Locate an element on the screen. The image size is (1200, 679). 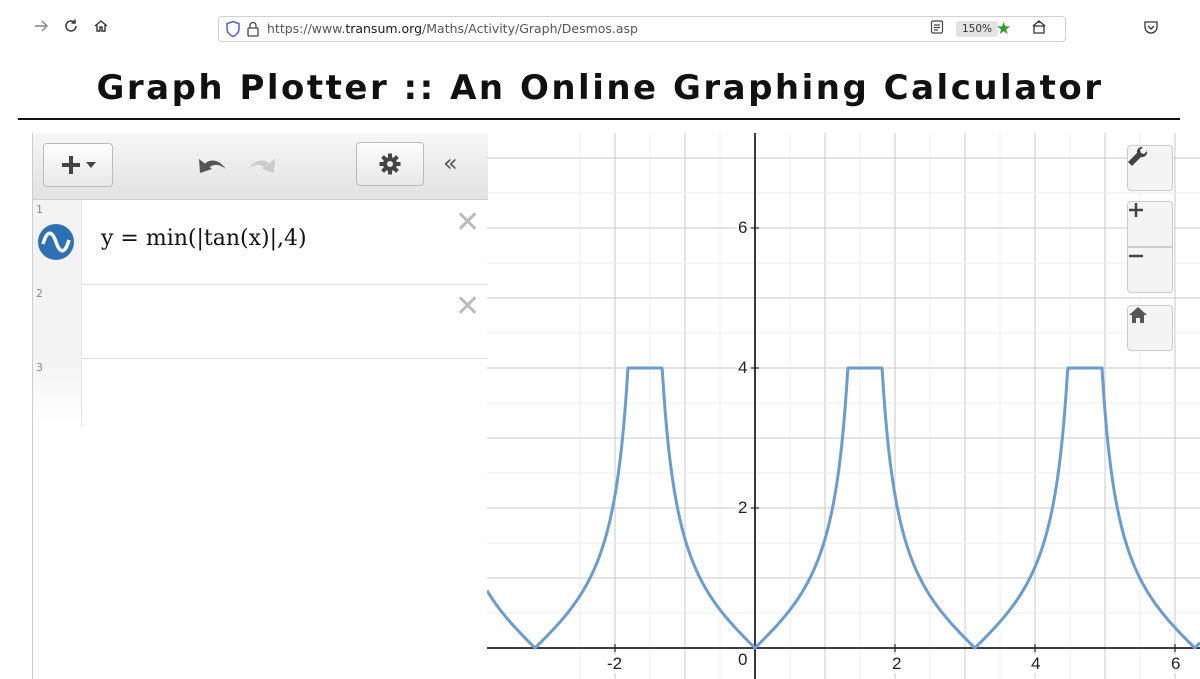
x-tick-label: -2 is located at coordinates (615, 663).